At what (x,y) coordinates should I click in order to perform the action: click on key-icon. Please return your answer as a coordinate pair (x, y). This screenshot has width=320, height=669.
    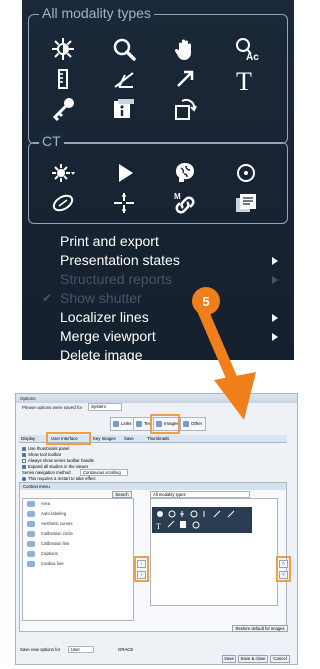
    Looking at the image, I should click on (62, 109).